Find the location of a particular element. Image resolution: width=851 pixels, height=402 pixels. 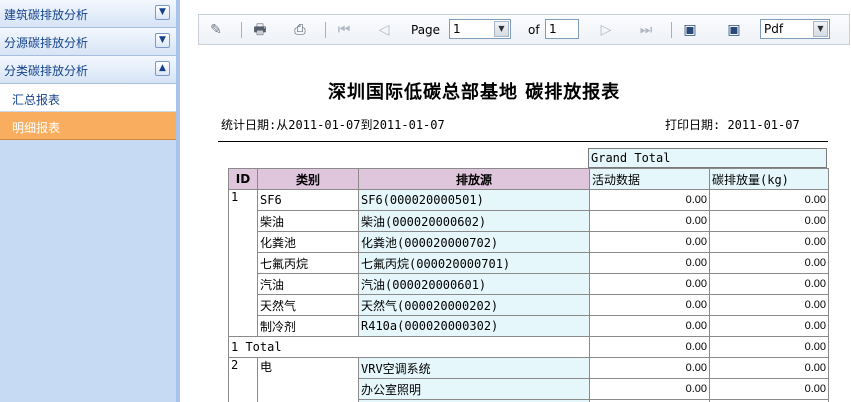

statistics-date-range: 统计日期:从2011-01-07到2011-01-07 is located at coordinates (333, 125).